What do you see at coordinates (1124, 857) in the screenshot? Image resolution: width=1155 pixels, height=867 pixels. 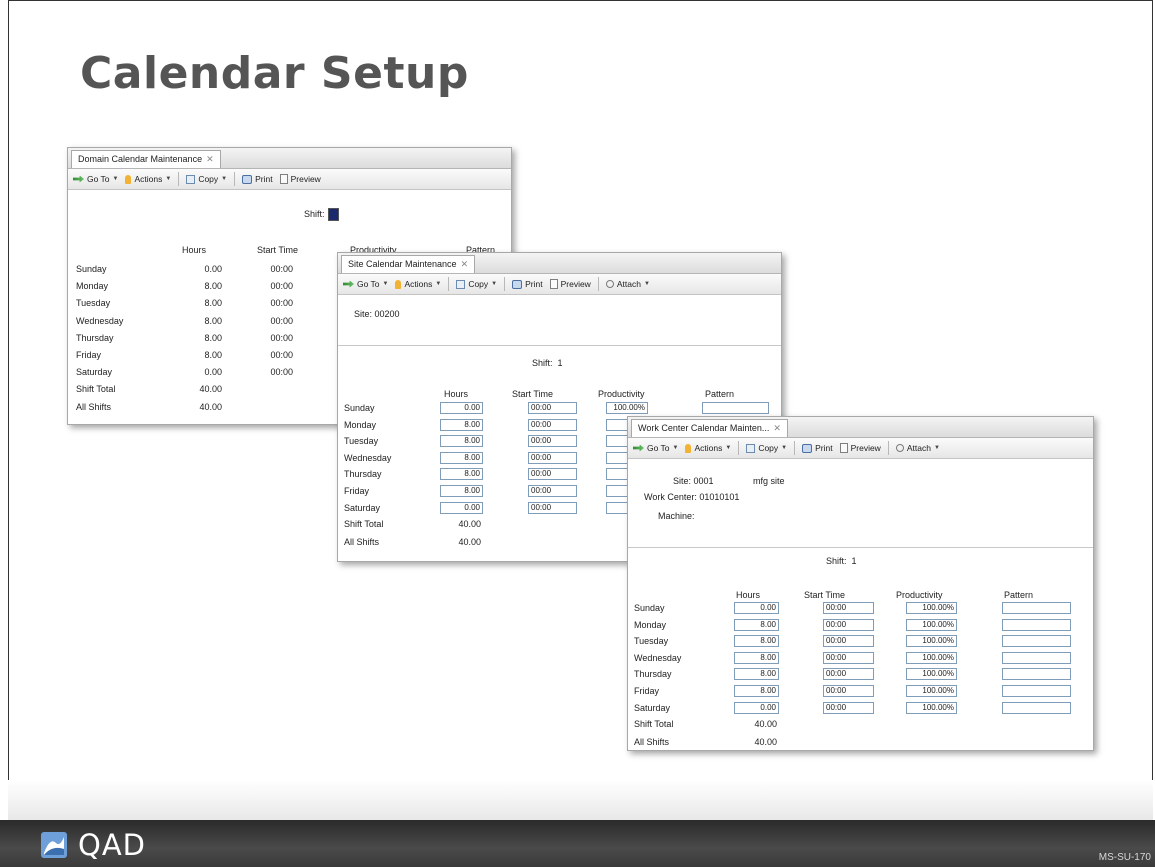 I see `slide-code: MS-SU-170` at bounding box center [1124, 857].